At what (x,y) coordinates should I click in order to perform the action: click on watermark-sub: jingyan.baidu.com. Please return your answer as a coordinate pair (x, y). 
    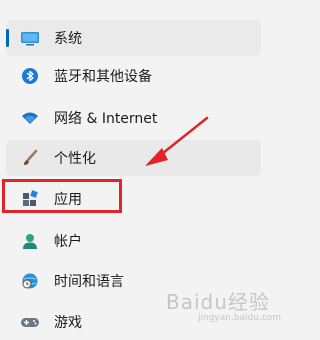
    Looking at the image, I should click on (240, 318).